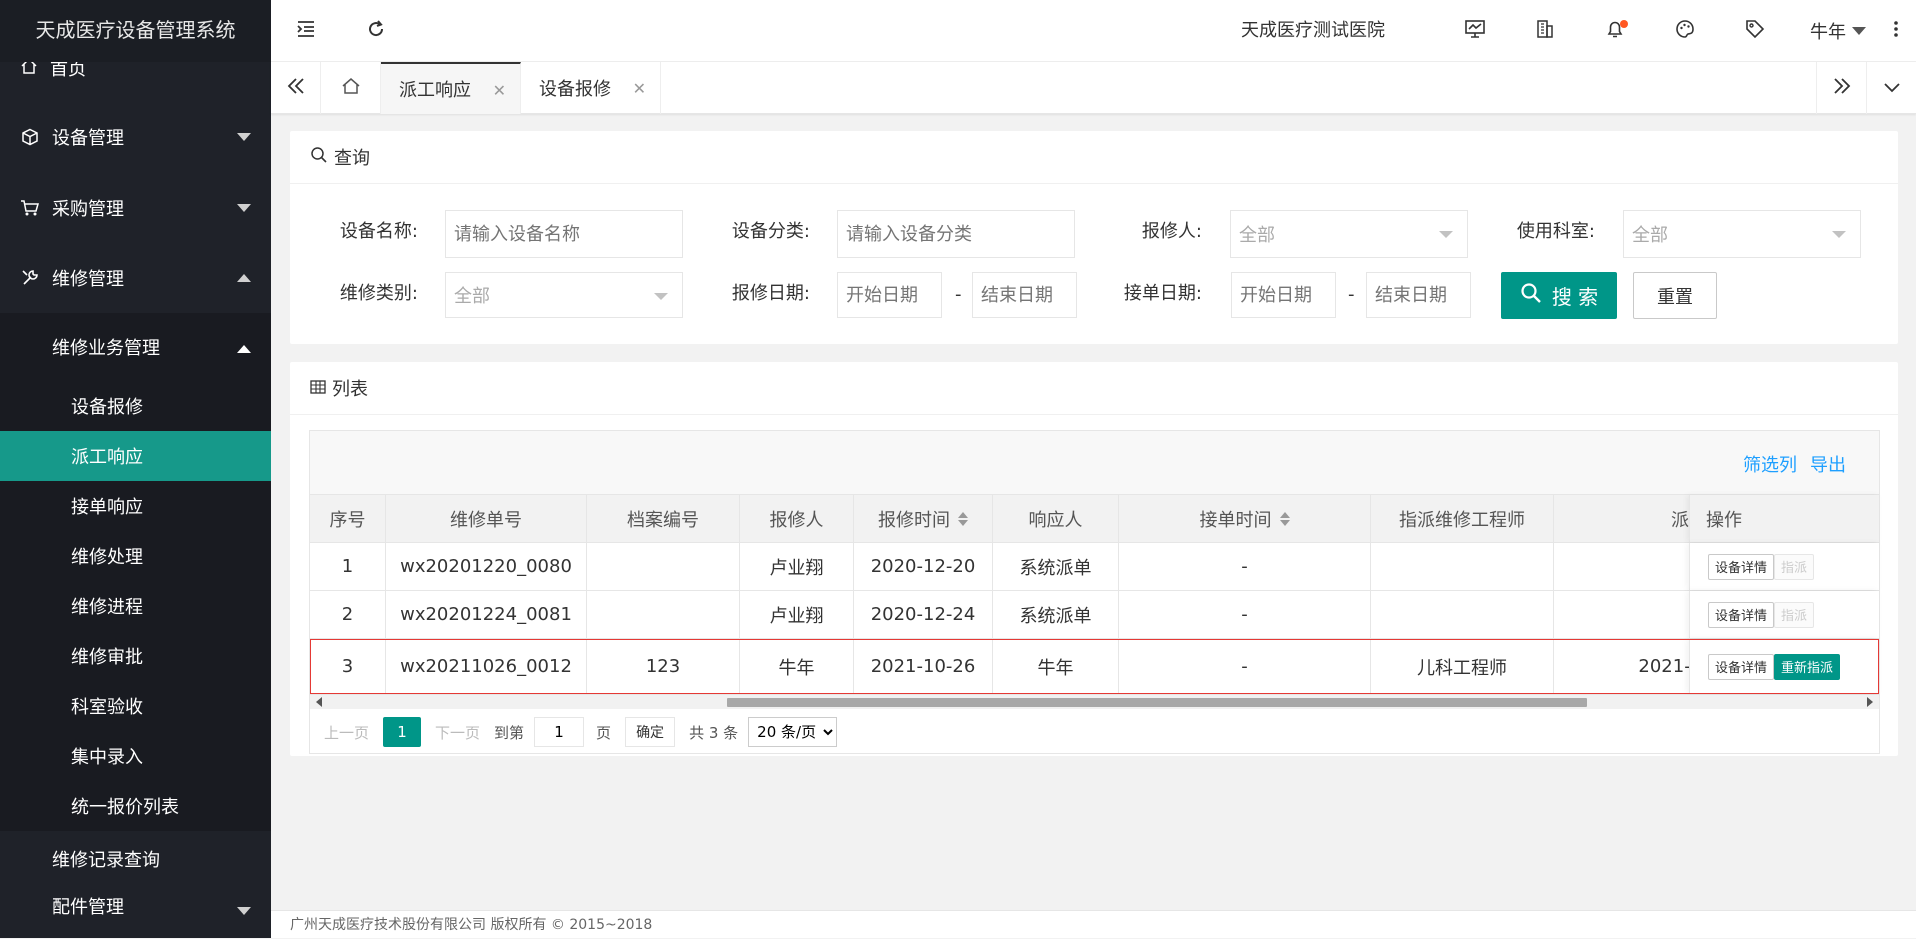 This screenshot has height=939, width=1916. What do you see at coordinates (1245, 518) in the screenshot?
I see `column-header-sortable: 接单时间` at bounding box center [1245, 518].